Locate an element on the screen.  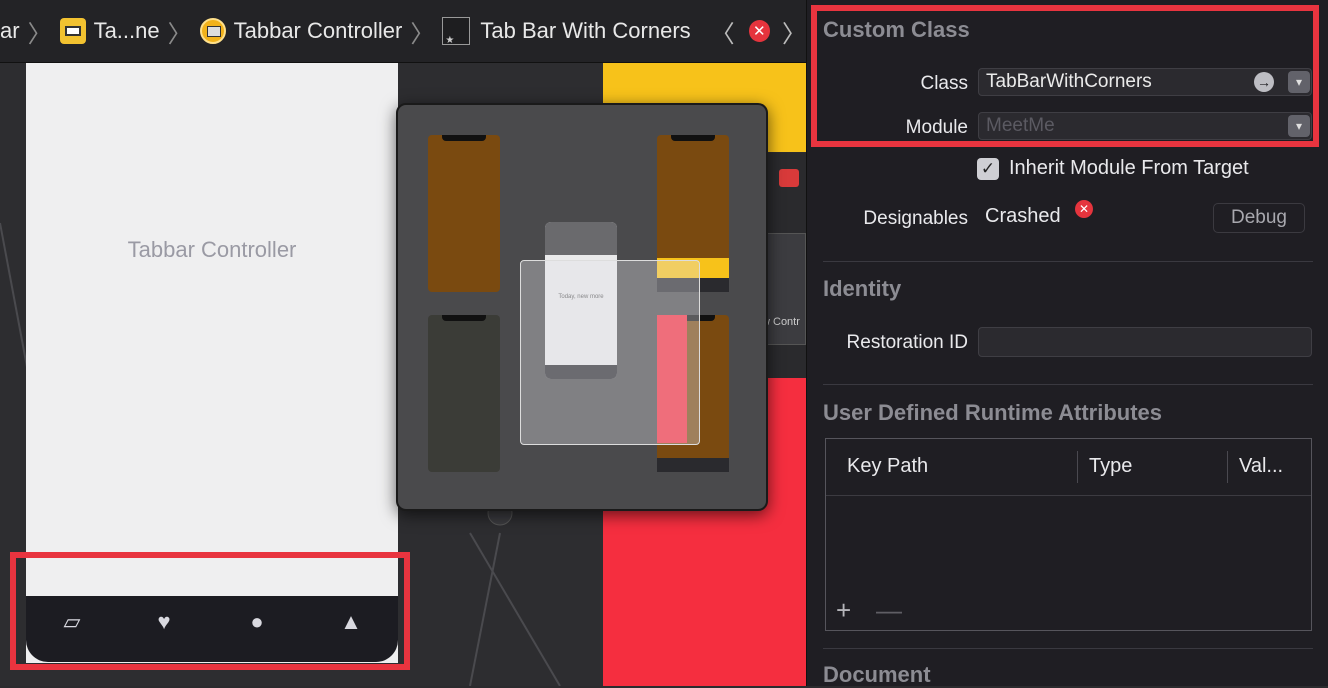
scene-title: Tabbar Controller is located at coordinates (212, 249).